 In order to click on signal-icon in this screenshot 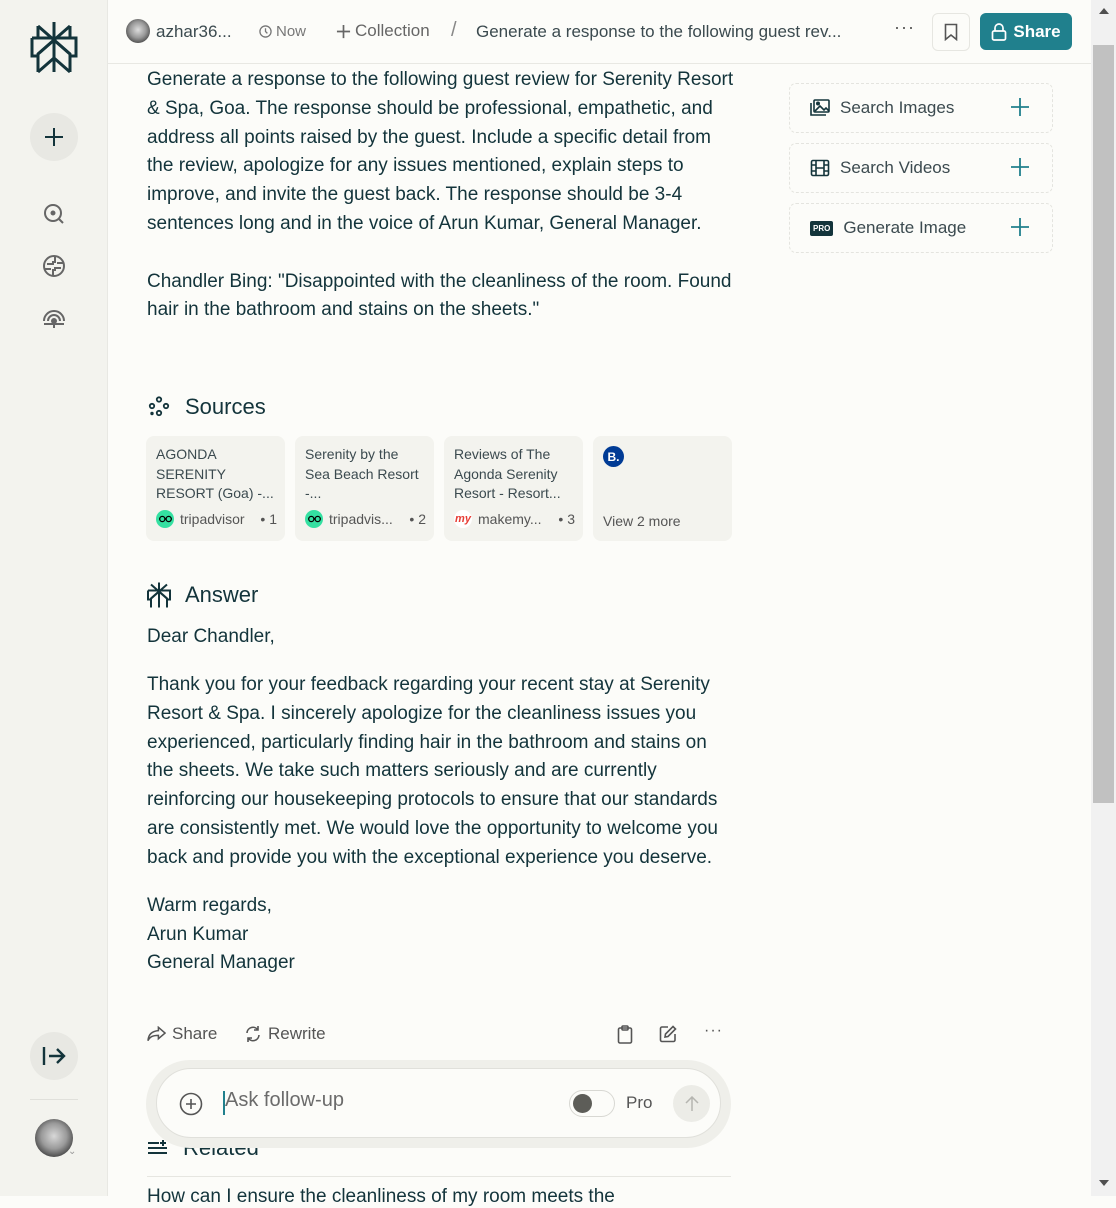, I will do `click(54, 318)`.